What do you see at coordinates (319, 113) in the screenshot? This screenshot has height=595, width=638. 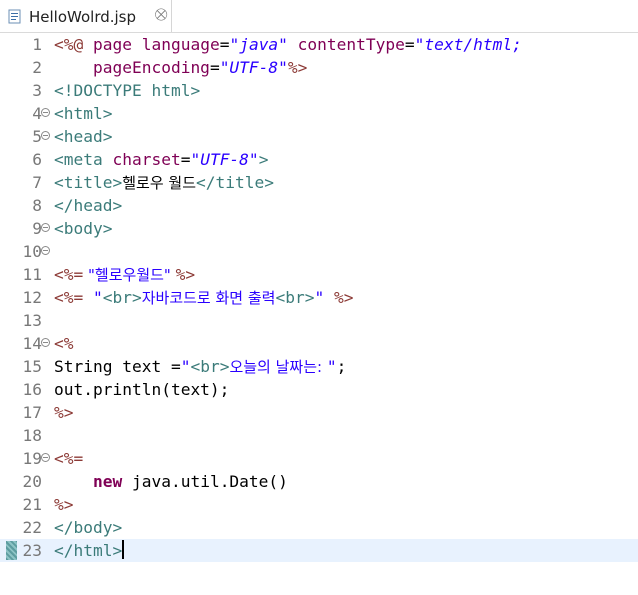 I see `code-line: 4 <html>` at bounding box center [319, 113].